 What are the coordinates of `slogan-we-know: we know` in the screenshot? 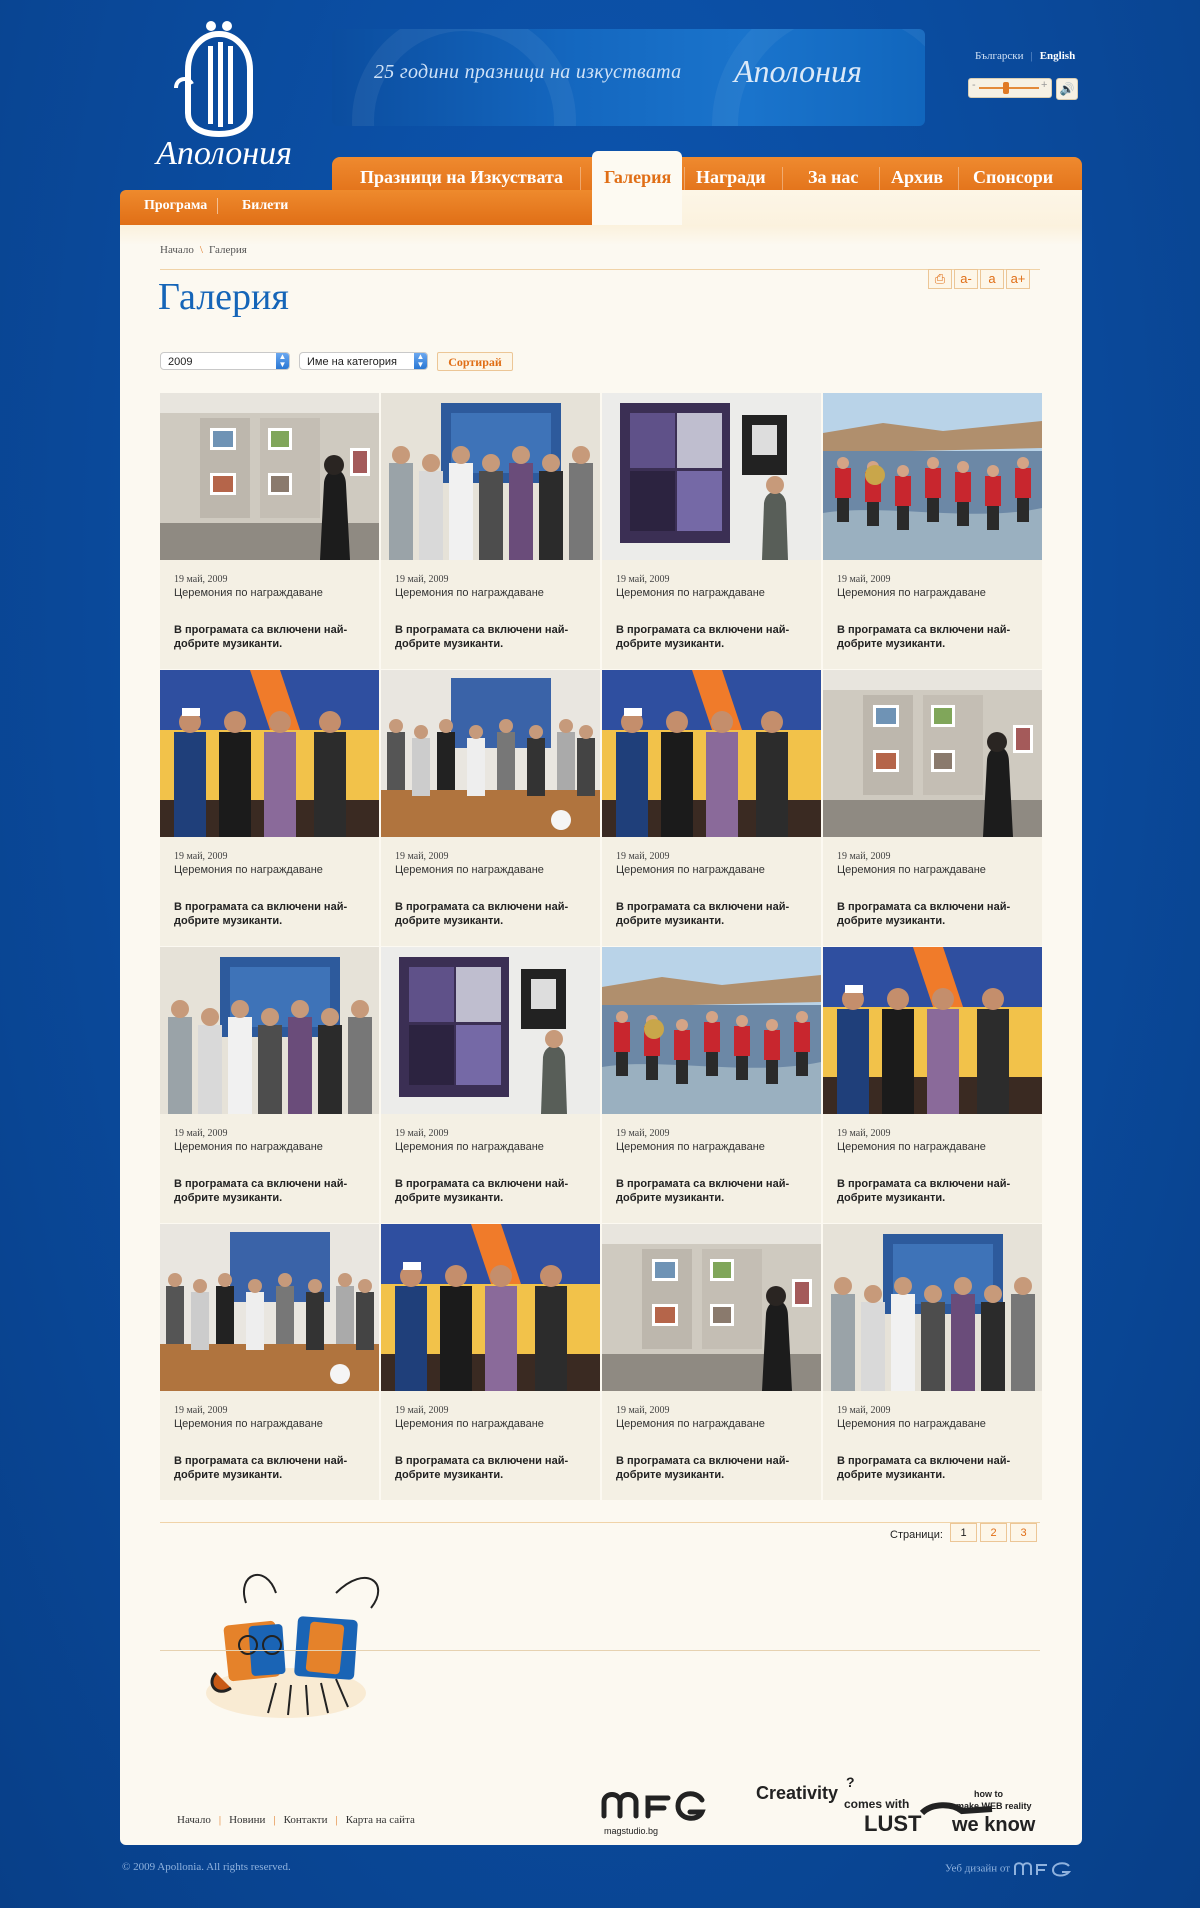 It's located at (993, 1825).